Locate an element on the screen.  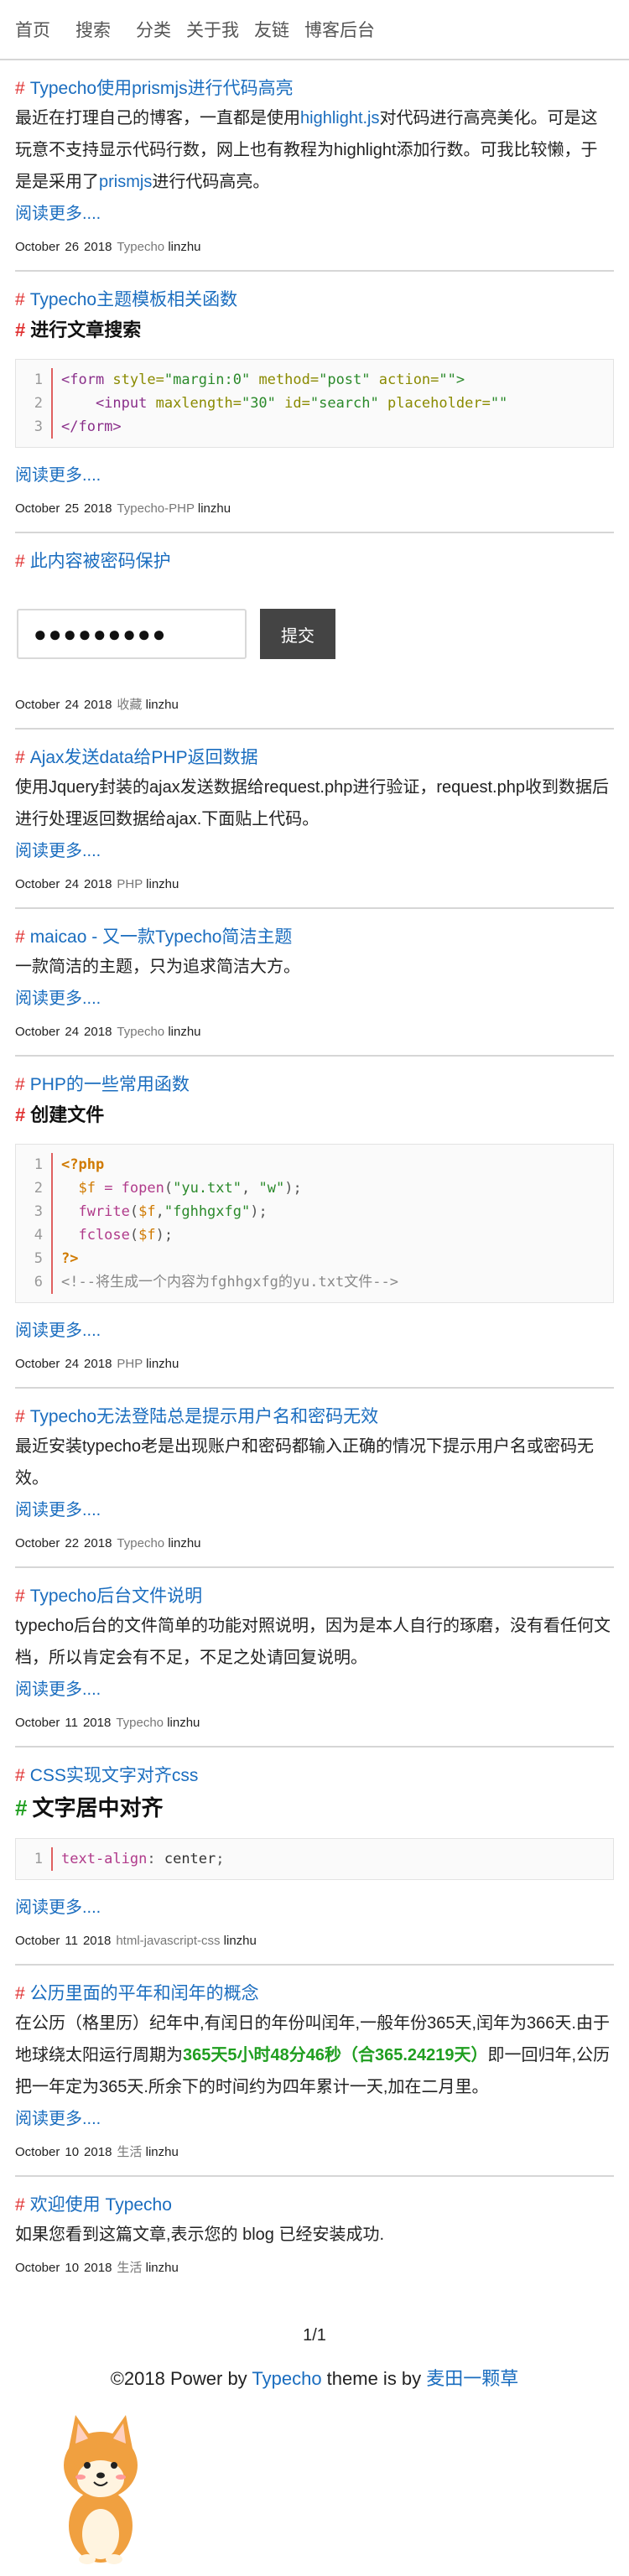
post-meta: October 10 2018 生活 linzhu is located at coordinates (314, 2268).